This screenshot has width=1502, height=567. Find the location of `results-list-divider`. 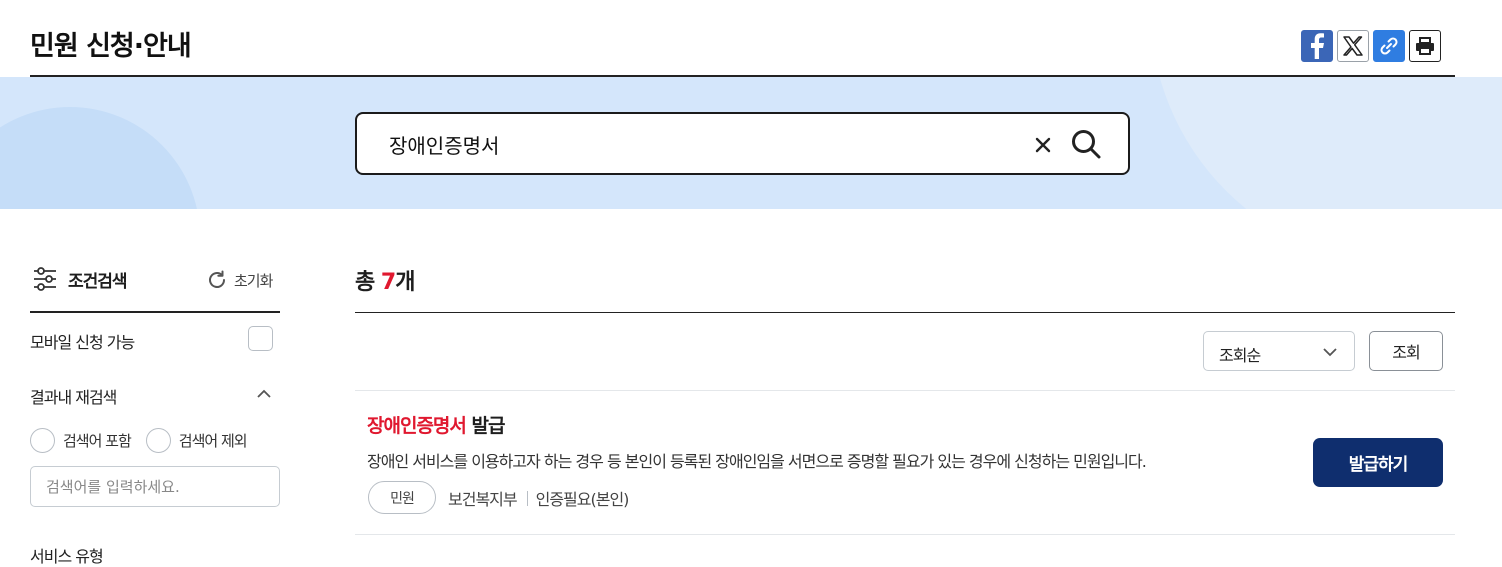

results-list-divider is located at coordinates (905, 390).